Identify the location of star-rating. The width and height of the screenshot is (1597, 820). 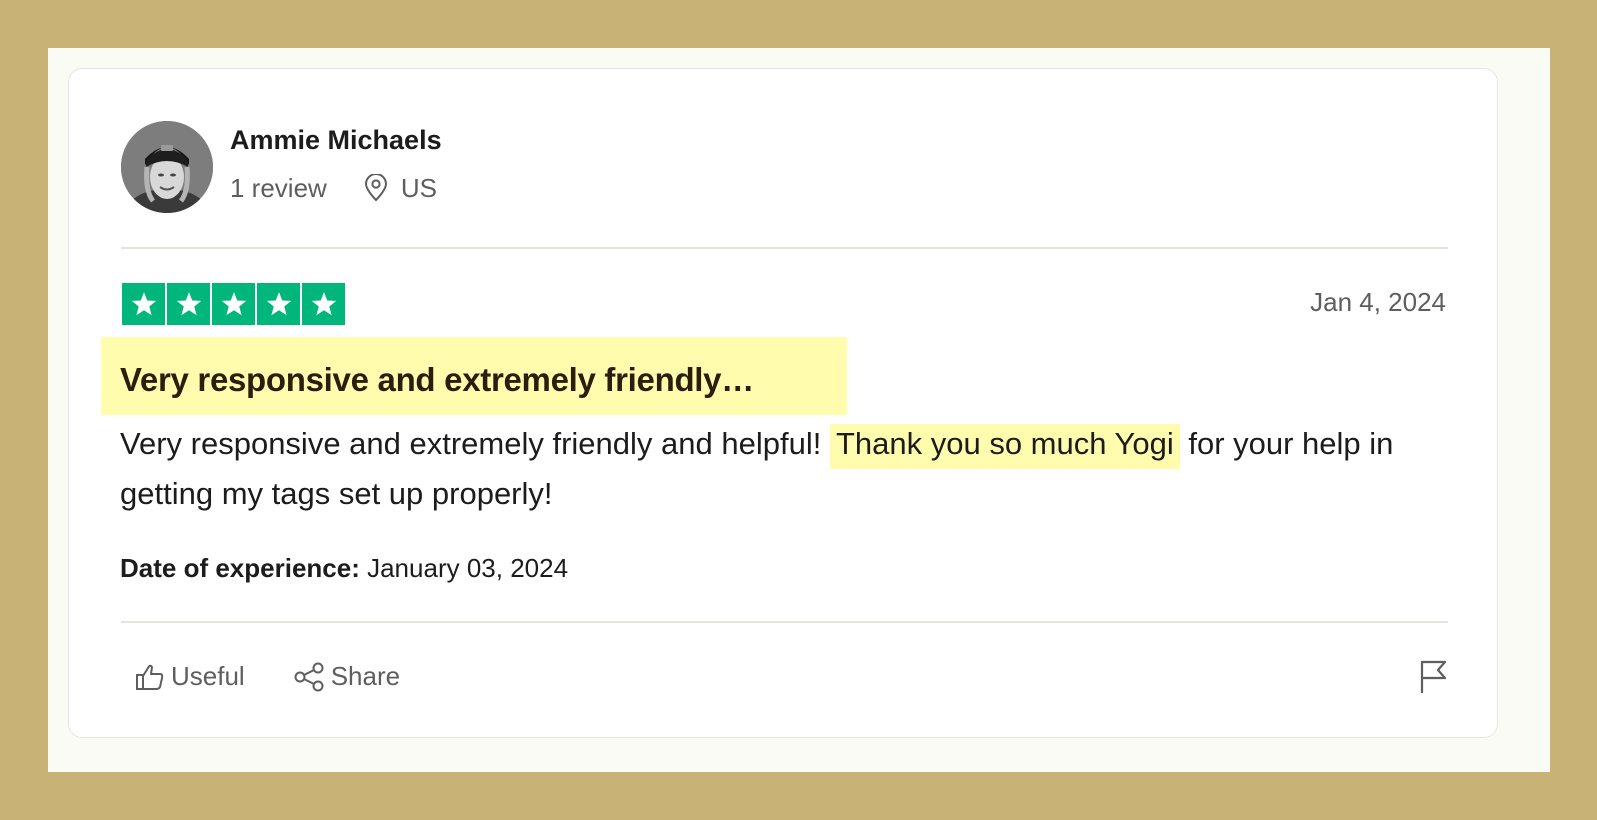
(233, 304).